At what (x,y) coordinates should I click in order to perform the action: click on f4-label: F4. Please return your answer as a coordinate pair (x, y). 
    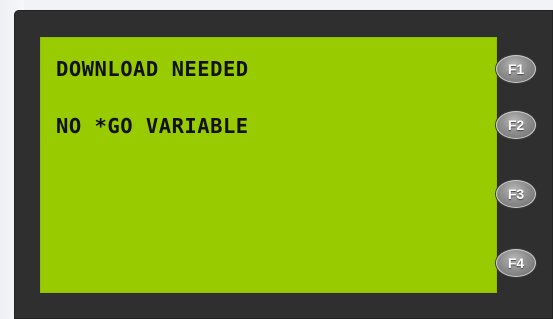
    Looking at the image, I should click on (516, 263).